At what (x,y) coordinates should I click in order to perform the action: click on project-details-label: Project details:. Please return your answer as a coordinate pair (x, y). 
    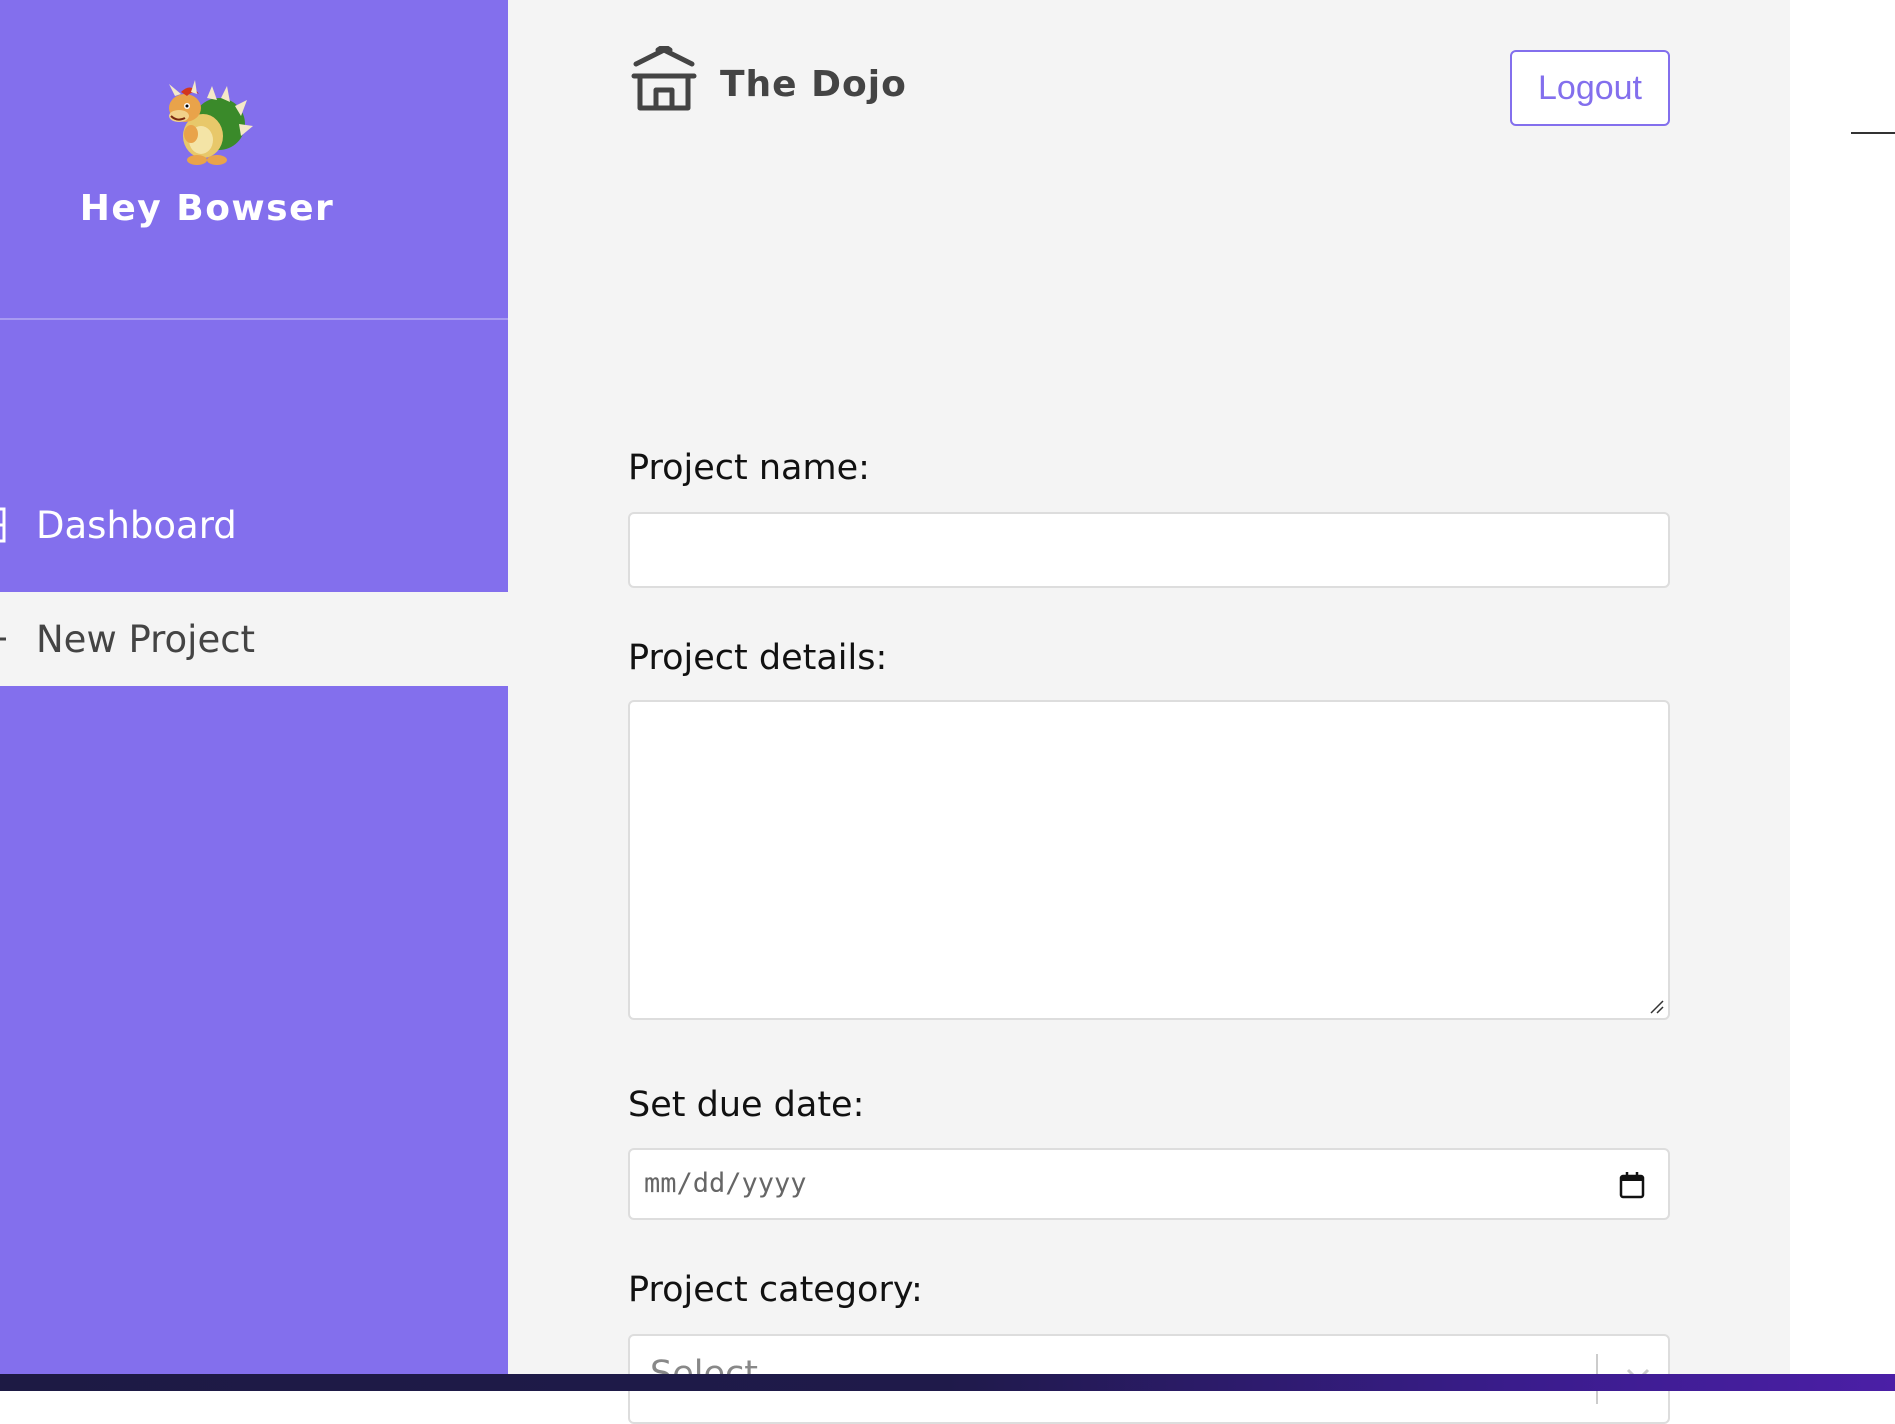
    Looking at the image, I should click on (758, 658).